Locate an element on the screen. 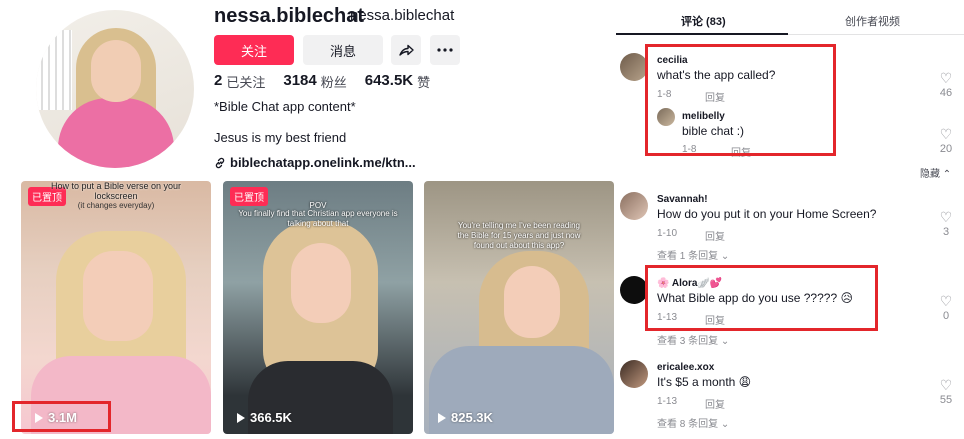  like-button: ♡ 20 is located at coordinates (946, 141).